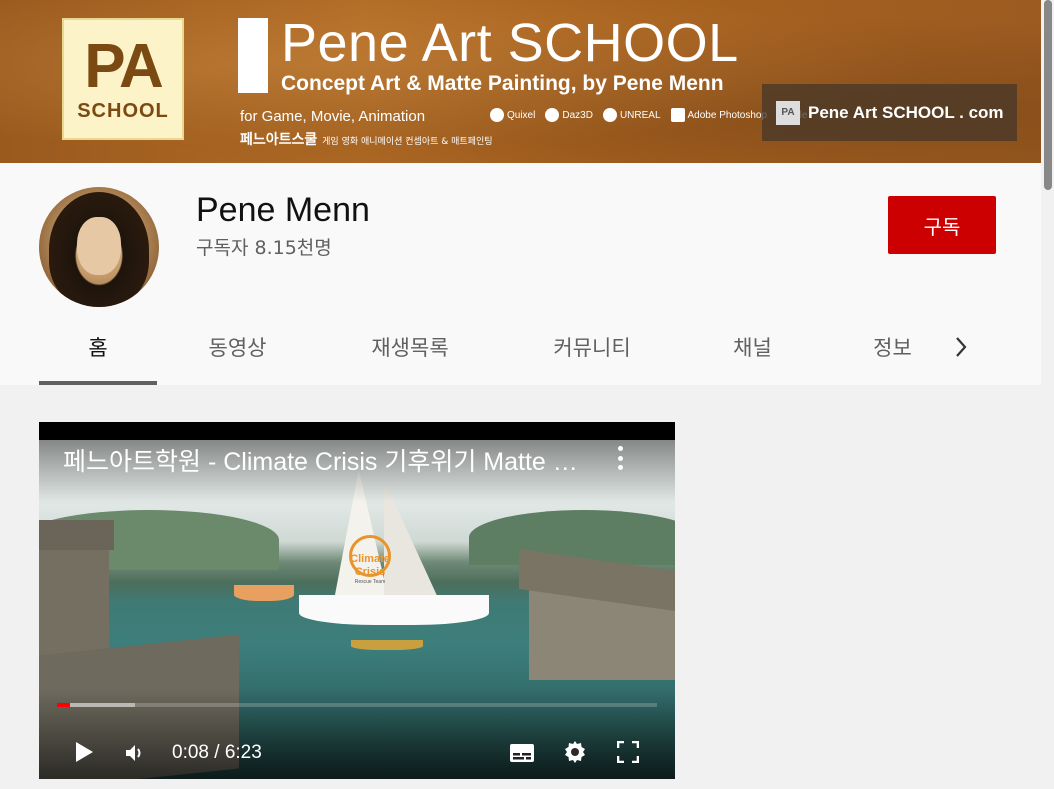  I want to click on play-button, so click(84, 752).